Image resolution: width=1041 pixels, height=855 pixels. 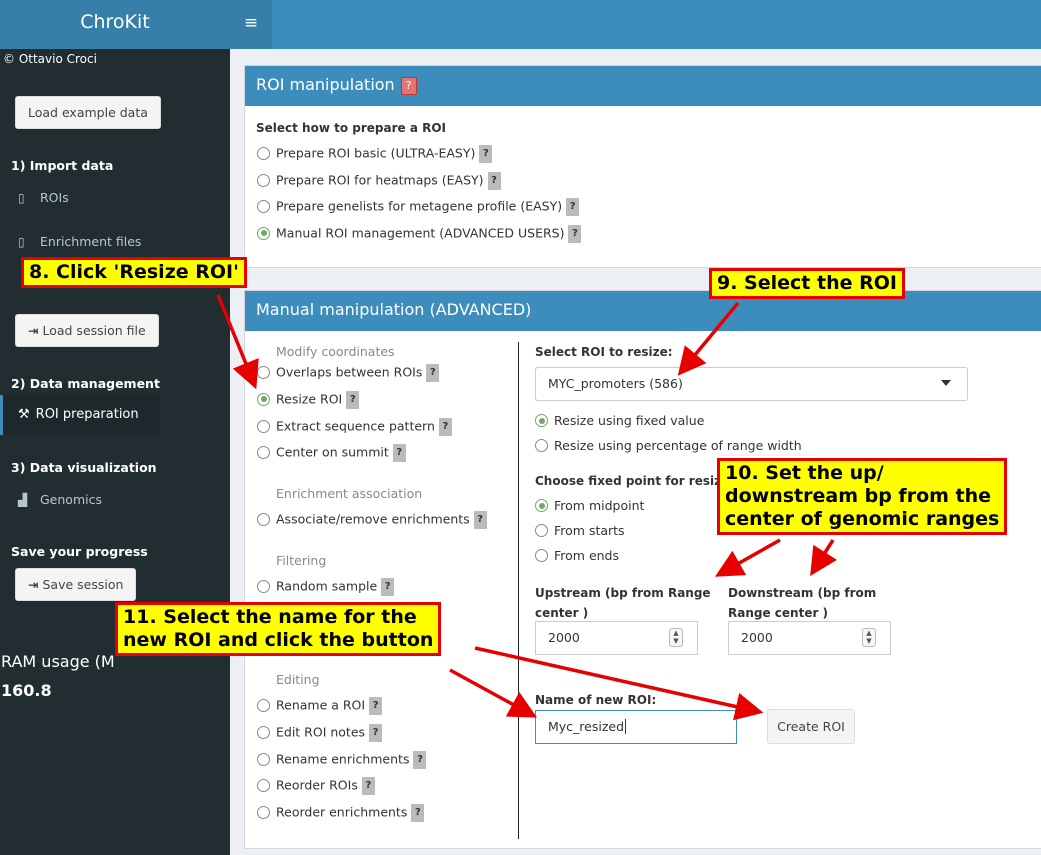 What do you see at coordinates (751, 384) in the screenshot?
I see `roi-select: MYC_promoters (586)` at bounding box center [751, 384].